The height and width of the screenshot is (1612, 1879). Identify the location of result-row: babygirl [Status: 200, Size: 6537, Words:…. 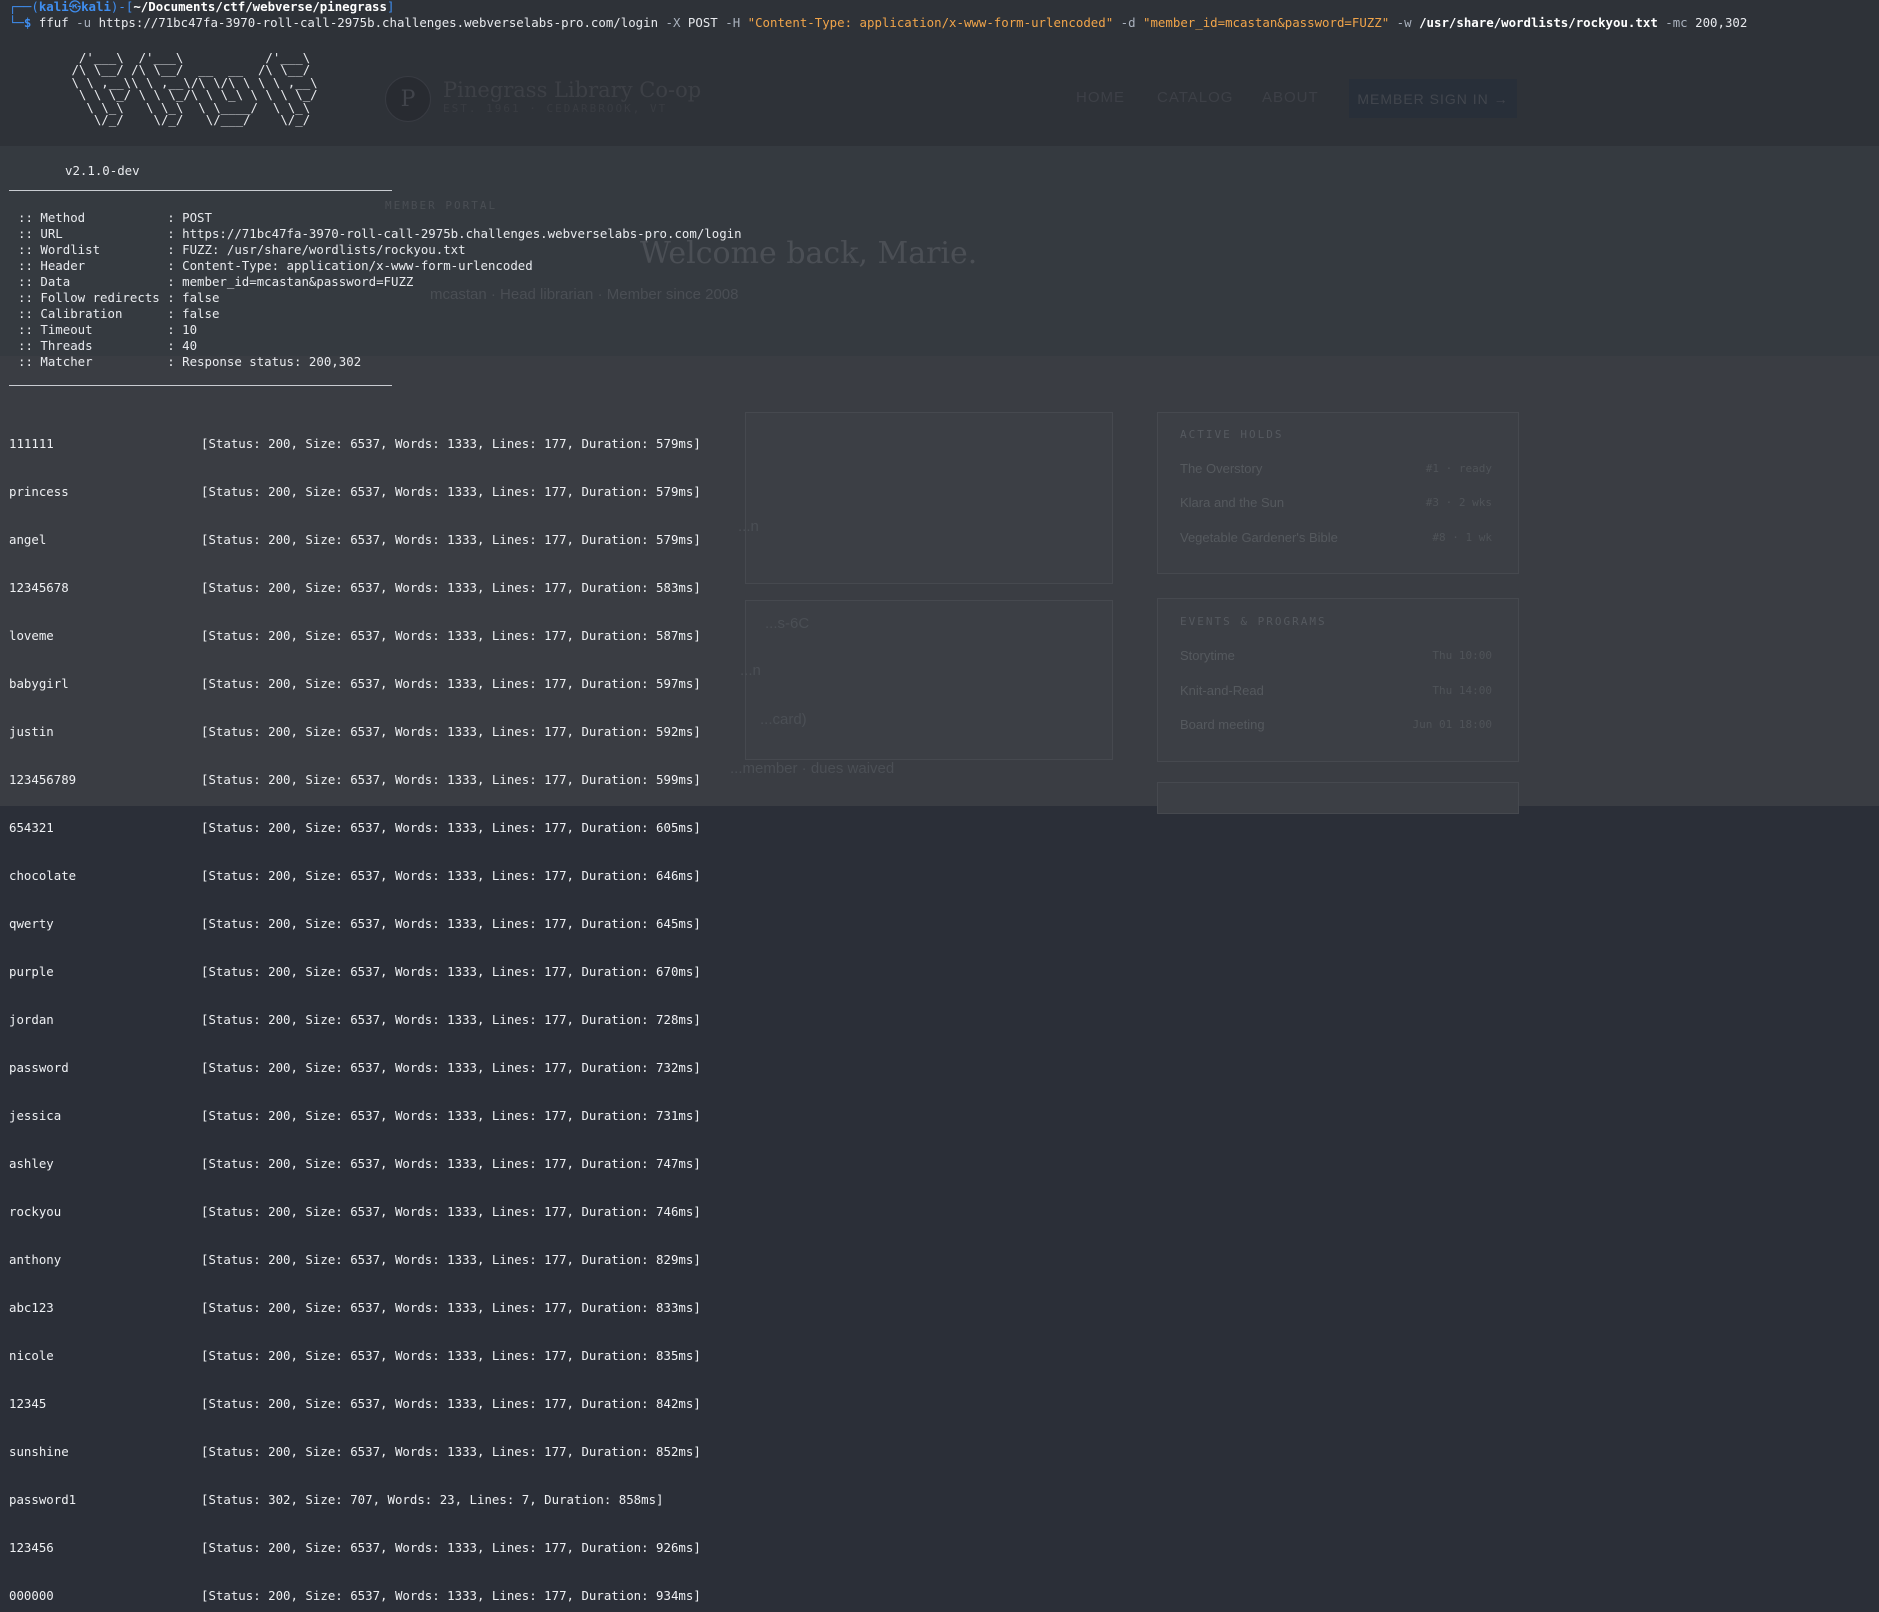
(355, 684).